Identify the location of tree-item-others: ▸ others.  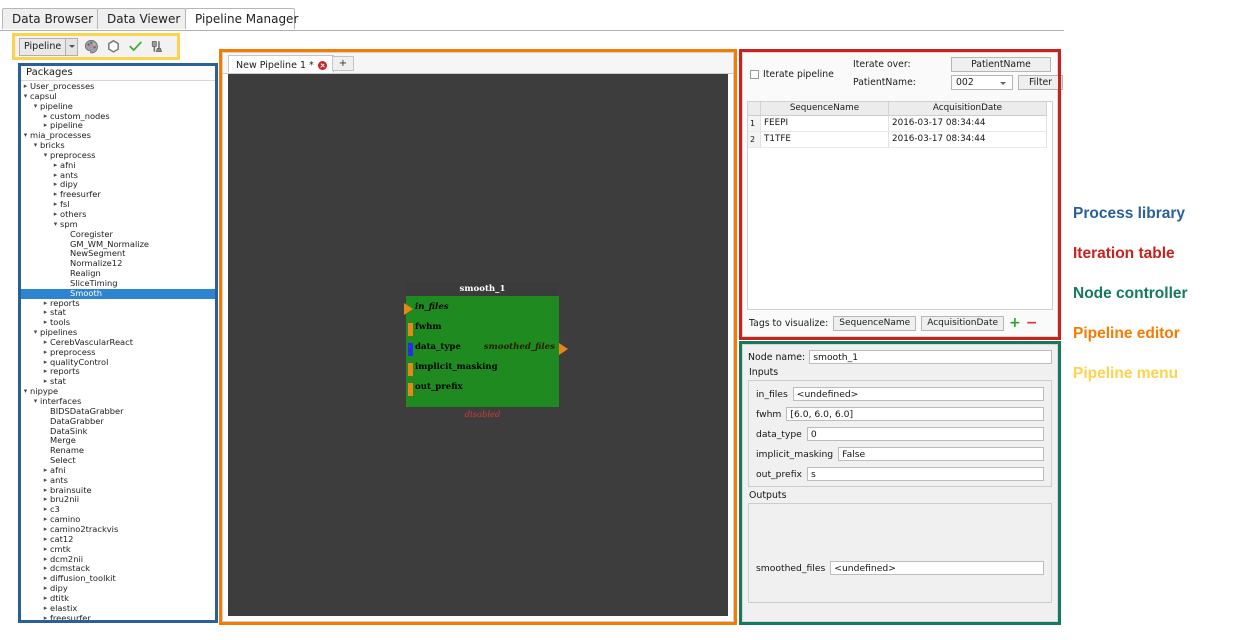
(118, 214).